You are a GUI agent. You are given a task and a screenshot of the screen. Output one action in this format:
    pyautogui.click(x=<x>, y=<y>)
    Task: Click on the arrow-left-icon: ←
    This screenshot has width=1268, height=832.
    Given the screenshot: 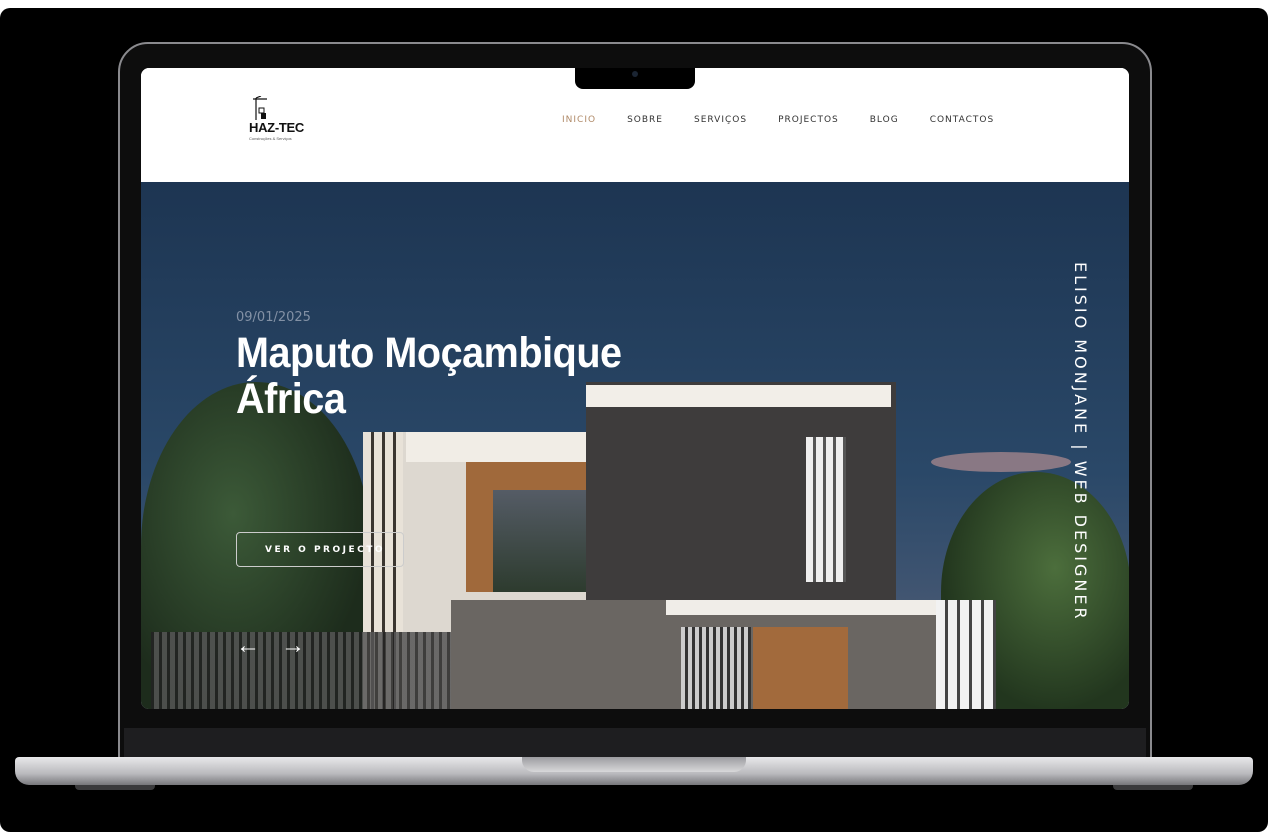 What is the action you would take?
    pyautogui.click(x=248, y=646)
    